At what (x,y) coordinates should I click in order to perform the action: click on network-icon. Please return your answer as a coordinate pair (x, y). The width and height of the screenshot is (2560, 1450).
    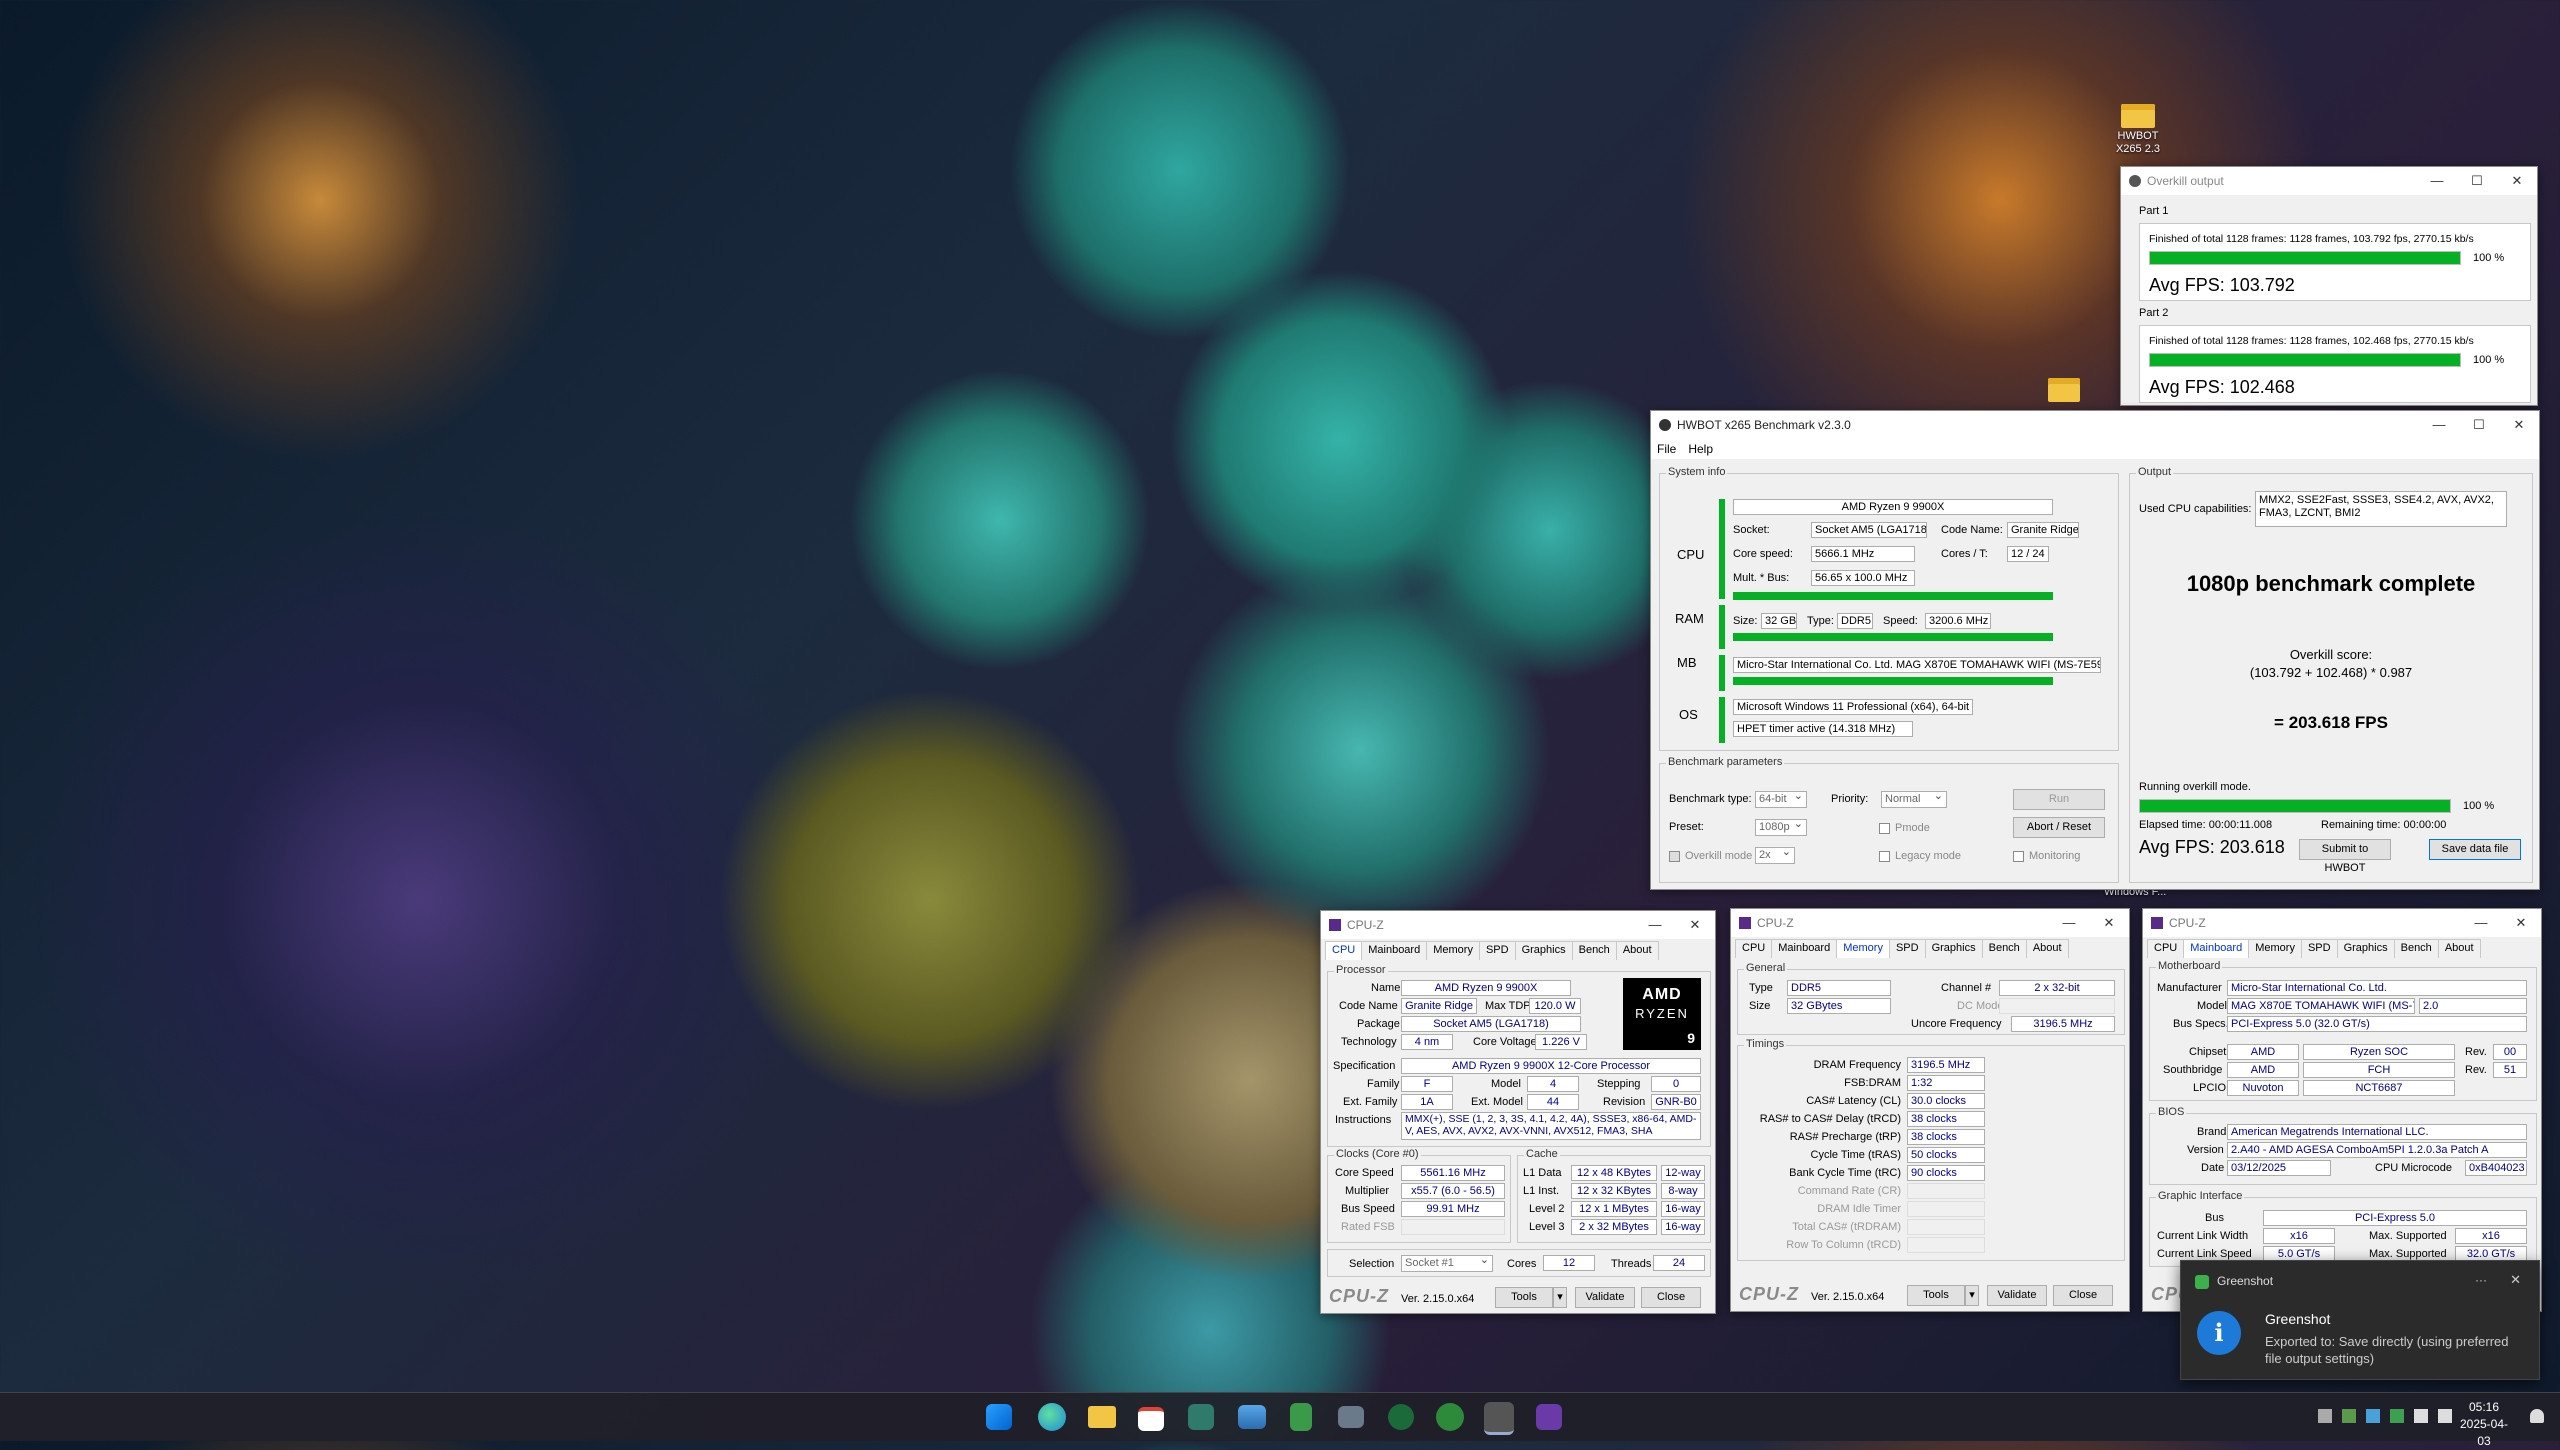
    Looking at the image, I should click on (2421, 1416).